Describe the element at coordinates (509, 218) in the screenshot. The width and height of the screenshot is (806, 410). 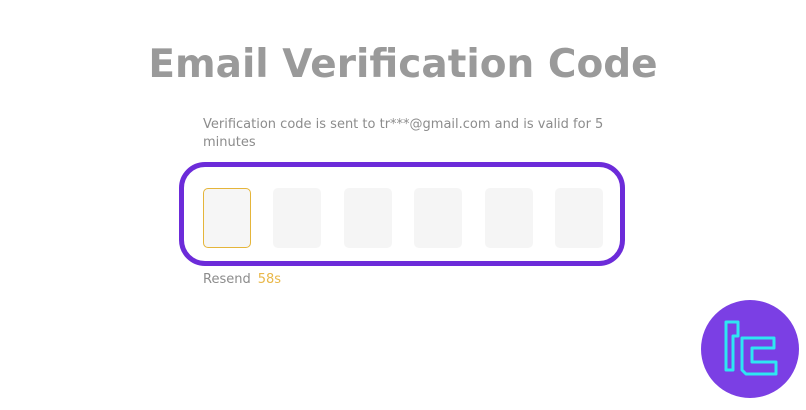
I see `code-digit-5-input` at that location.